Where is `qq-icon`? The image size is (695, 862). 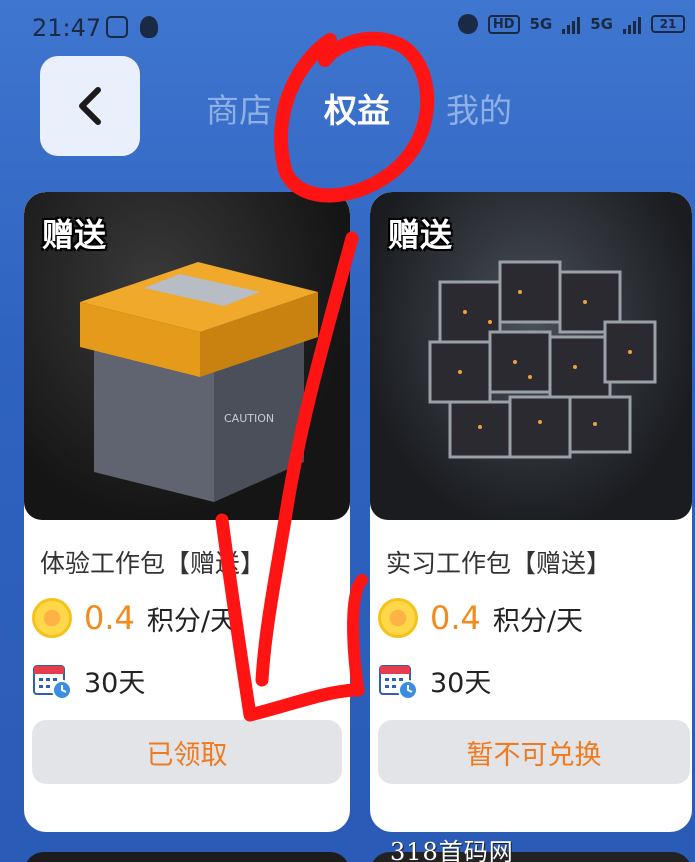
qq-icon is located at coordinates (149, 27).